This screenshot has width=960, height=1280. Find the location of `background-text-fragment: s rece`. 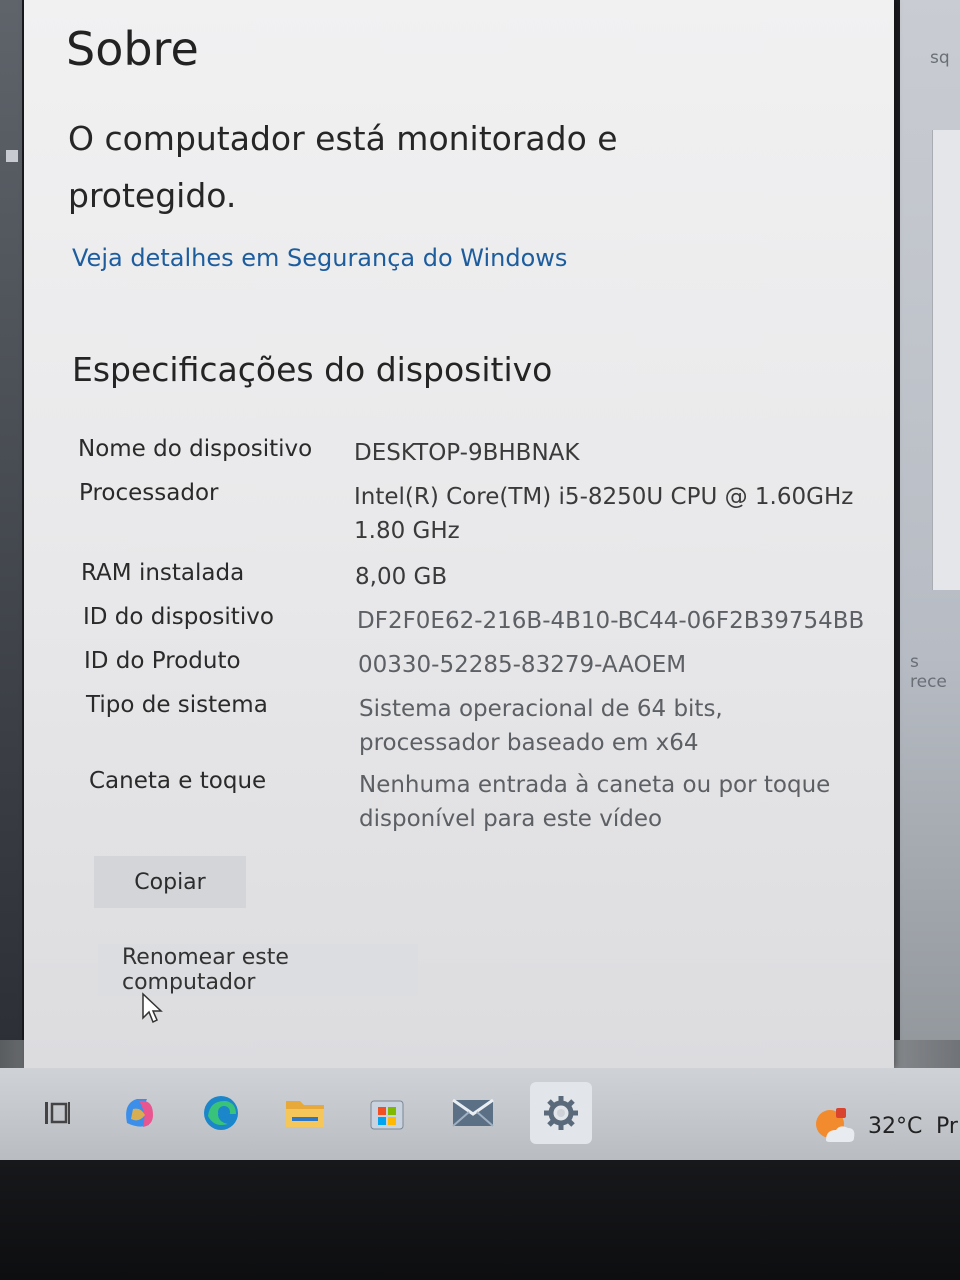

background-text-fragment: s rece is located at coordinates (928, 672).